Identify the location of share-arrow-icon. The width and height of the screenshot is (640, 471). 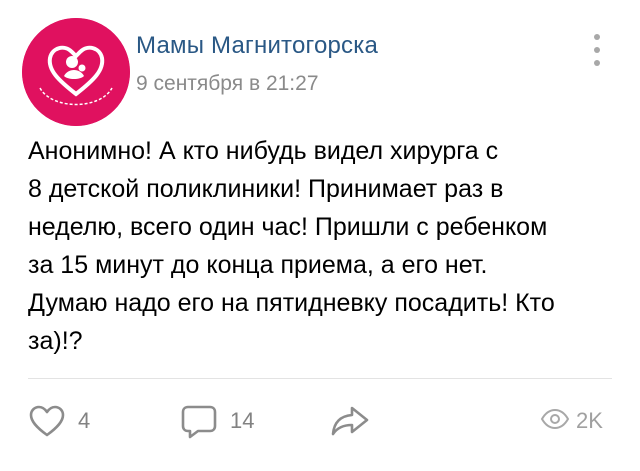
(350, 421).